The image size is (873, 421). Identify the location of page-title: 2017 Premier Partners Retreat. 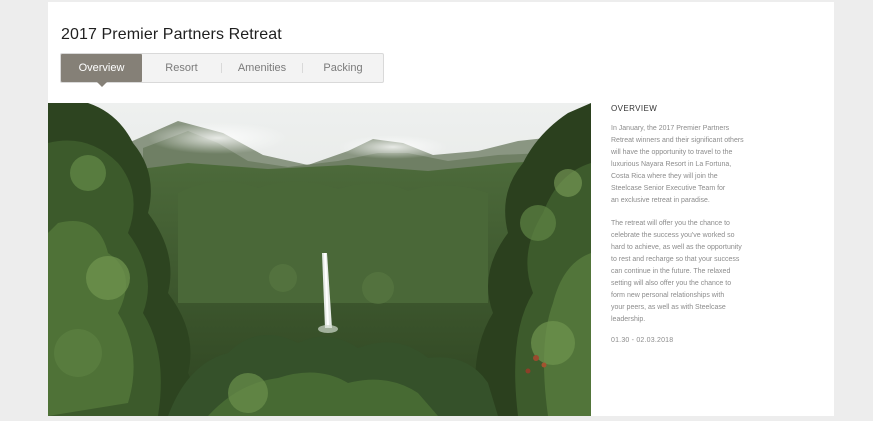
(171, 34).